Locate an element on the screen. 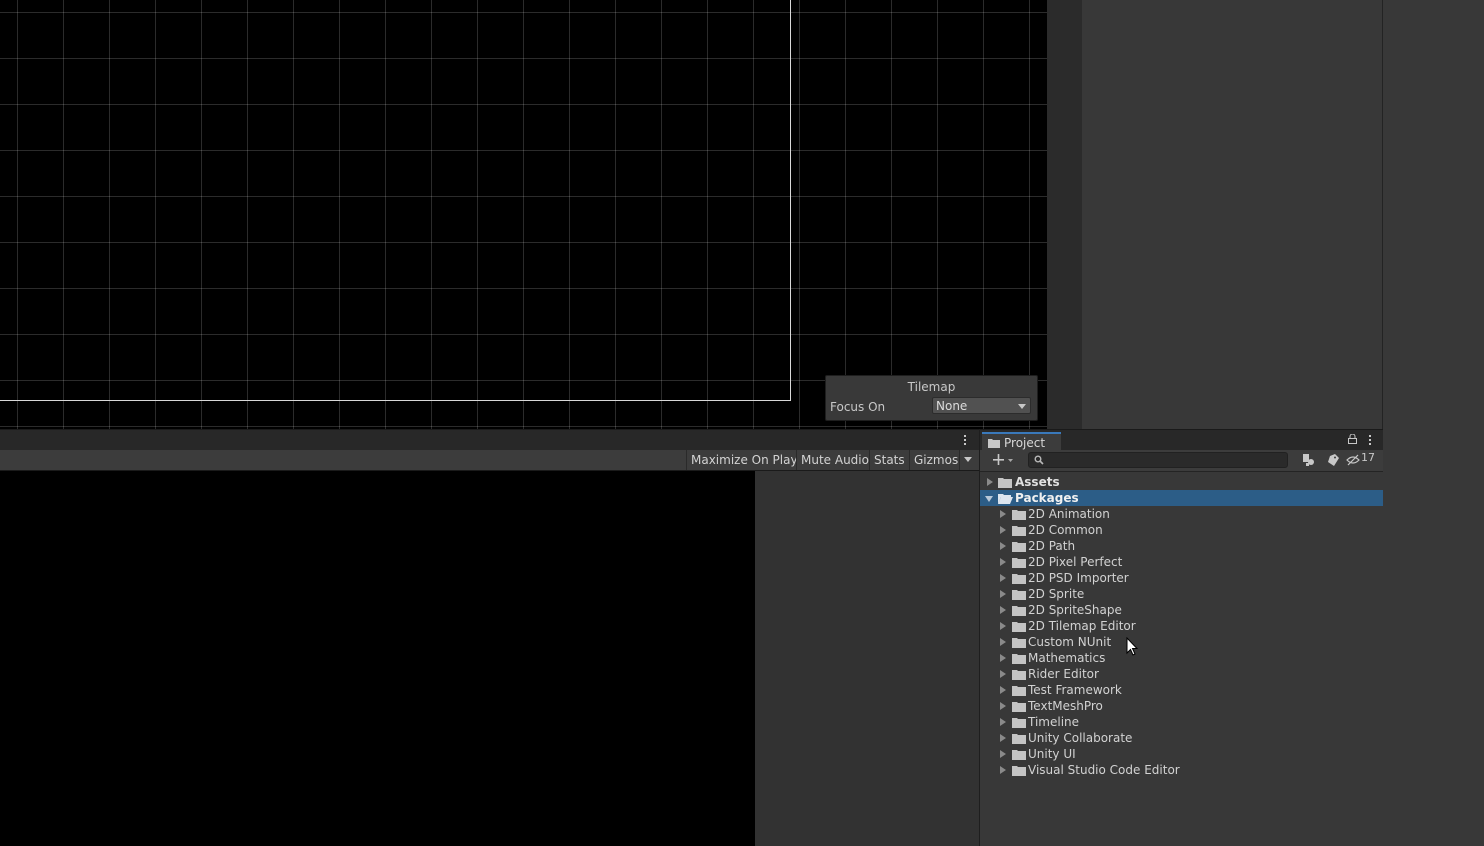  tree-item-package: 2D Path is located at coordinates (1181, 546).